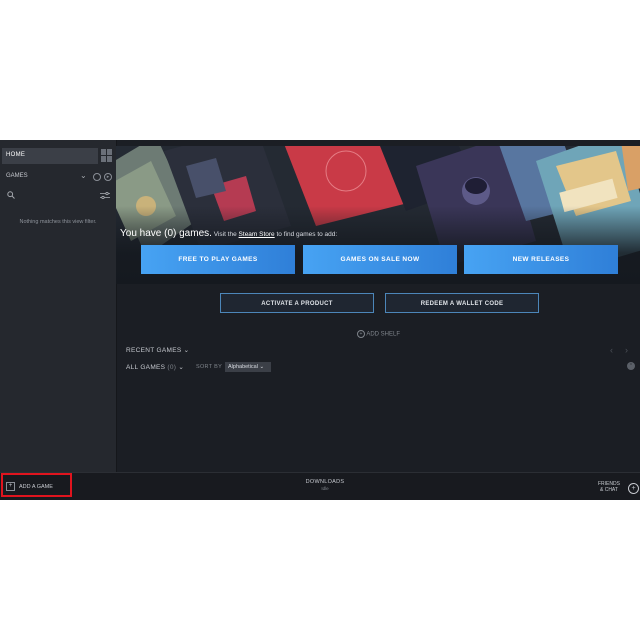  Describe the element at coordinates (105, 195) in the screenshot. I see `filter-sliders-icon` at that location.